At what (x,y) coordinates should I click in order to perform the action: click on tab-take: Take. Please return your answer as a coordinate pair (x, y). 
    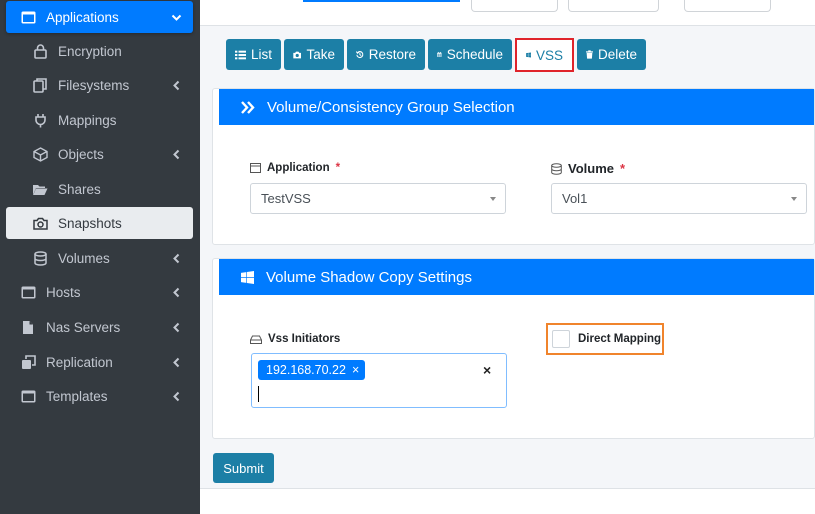
    Looking at the image, I should click on (314, 54).